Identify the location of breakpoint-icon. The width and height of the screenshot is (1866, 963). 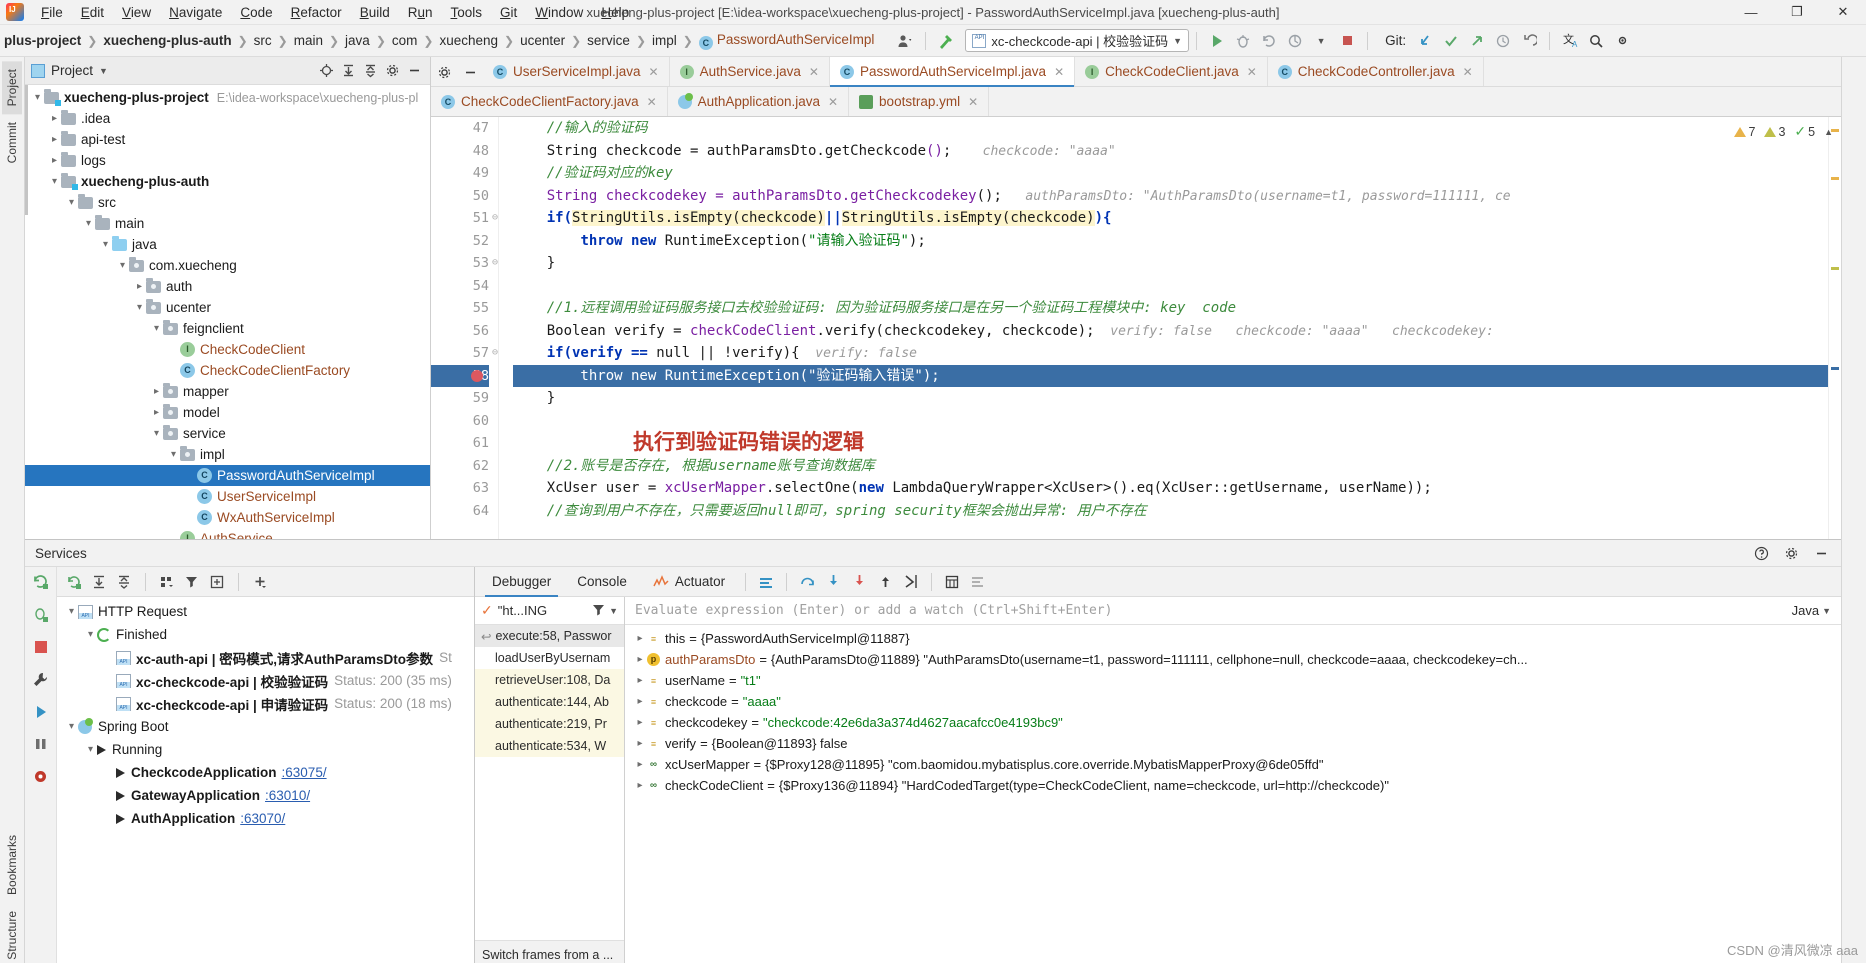
(477, 375).